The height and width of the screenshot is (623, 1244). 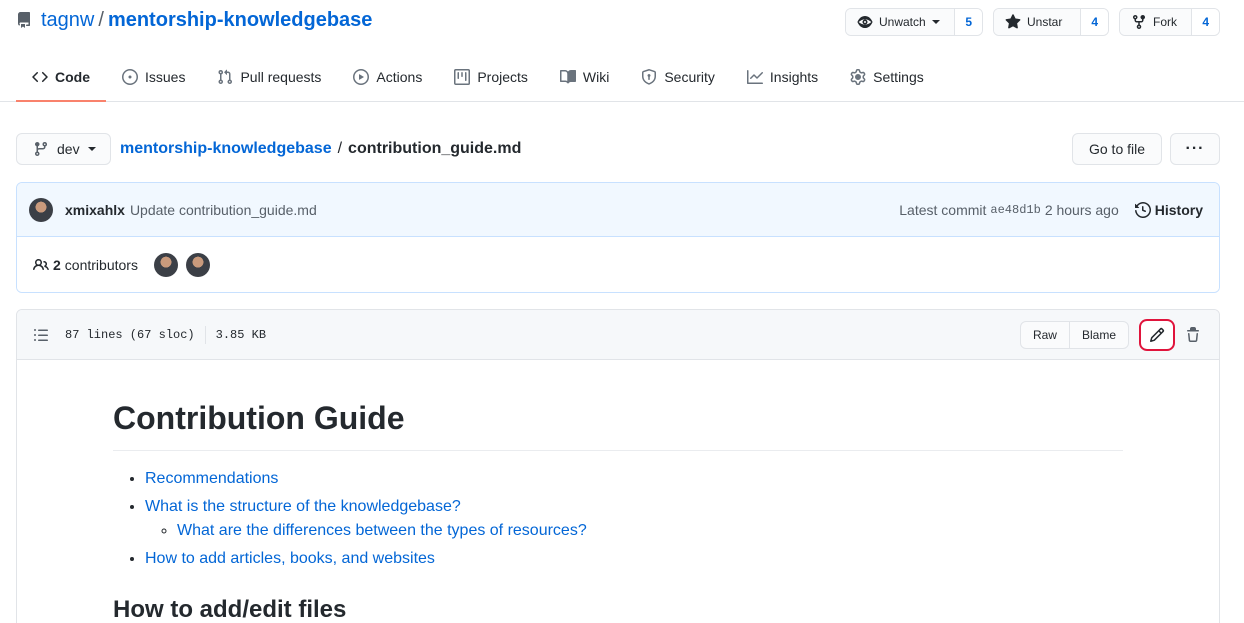 What do you see at coordinates (491, 77) in the screenshot?
I see `tab-projects: Projects` at bounding box center [491, 77].